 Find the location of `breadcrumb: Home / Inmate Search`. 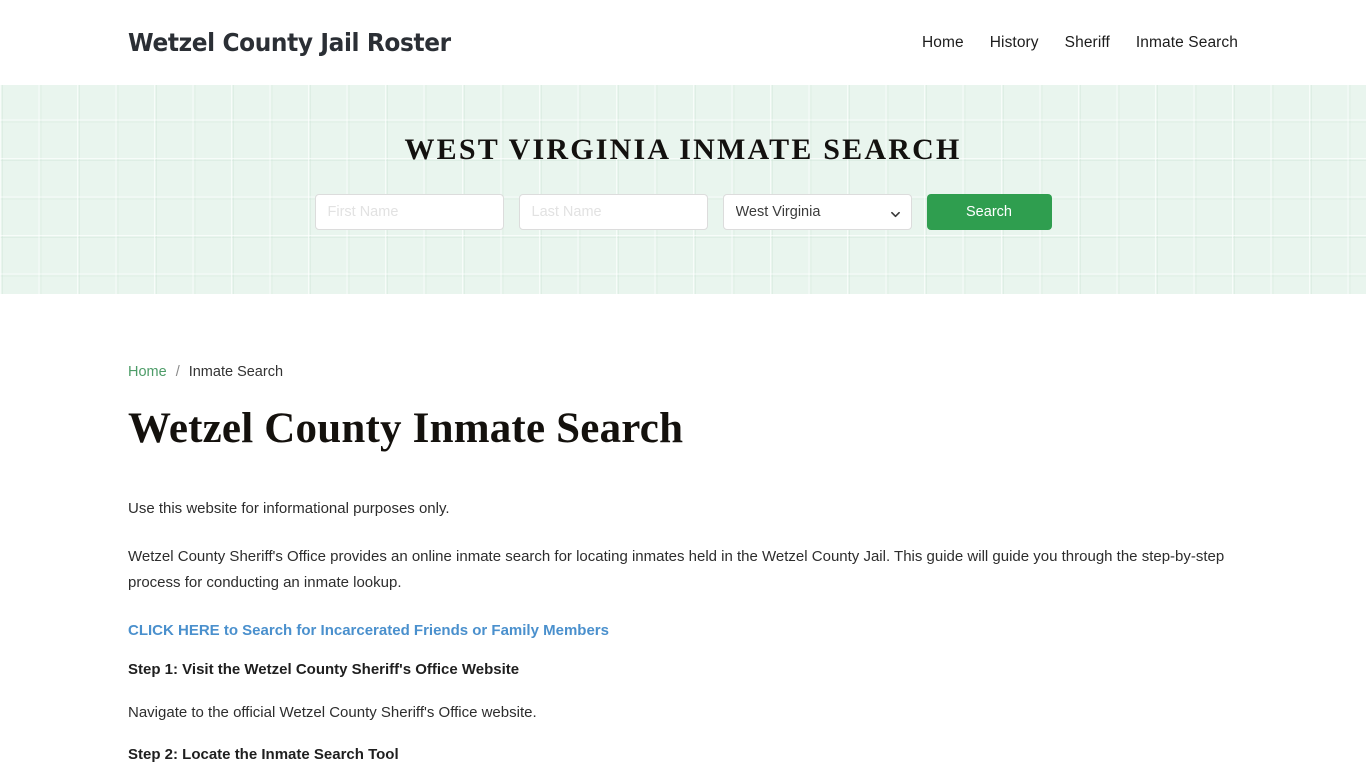

breadcrumb: Home / Inmate Search is located at coordinates (683, 337).